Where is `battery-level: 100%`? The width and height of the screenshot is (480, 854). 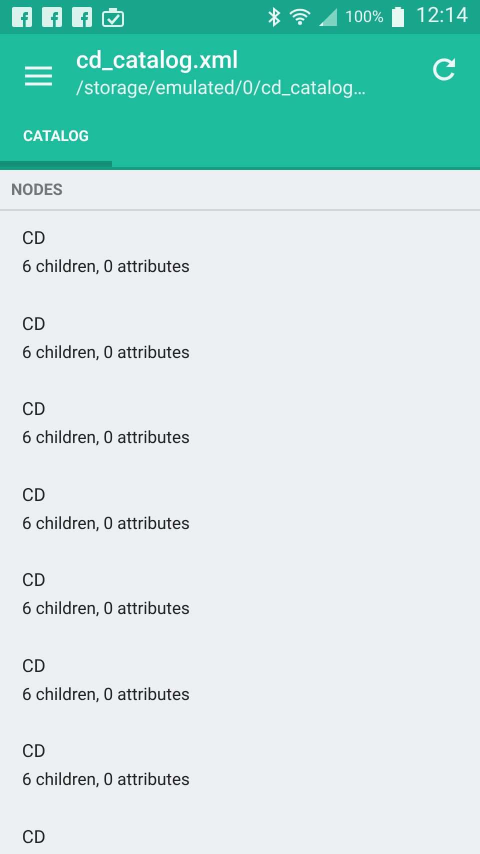
battery-level: 100% is located at coordinates (364, 17).